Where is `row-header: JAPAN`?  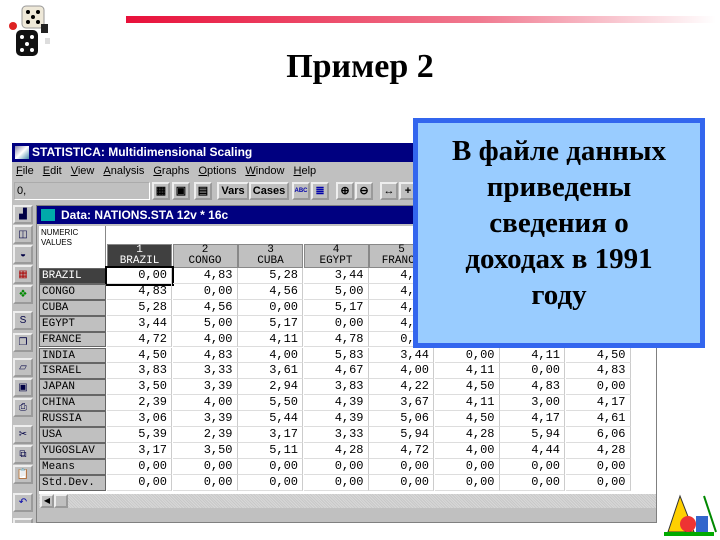
row-header: JAPAN is located at coordinates (72, 387).